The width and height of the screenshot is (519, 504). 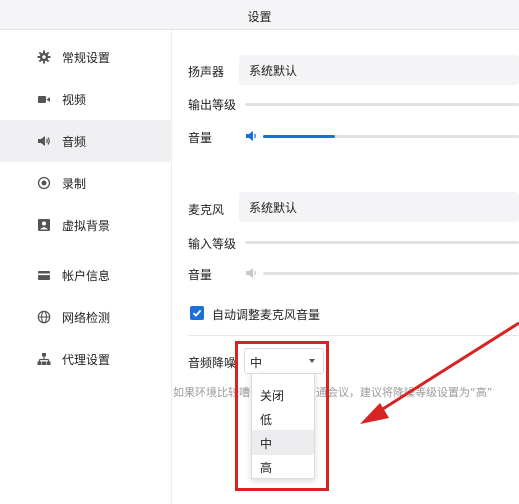 What do you see at coordinates (44, 99) in the screenshot?
I see `video-camera-icon` at bounding box center [44, 99].